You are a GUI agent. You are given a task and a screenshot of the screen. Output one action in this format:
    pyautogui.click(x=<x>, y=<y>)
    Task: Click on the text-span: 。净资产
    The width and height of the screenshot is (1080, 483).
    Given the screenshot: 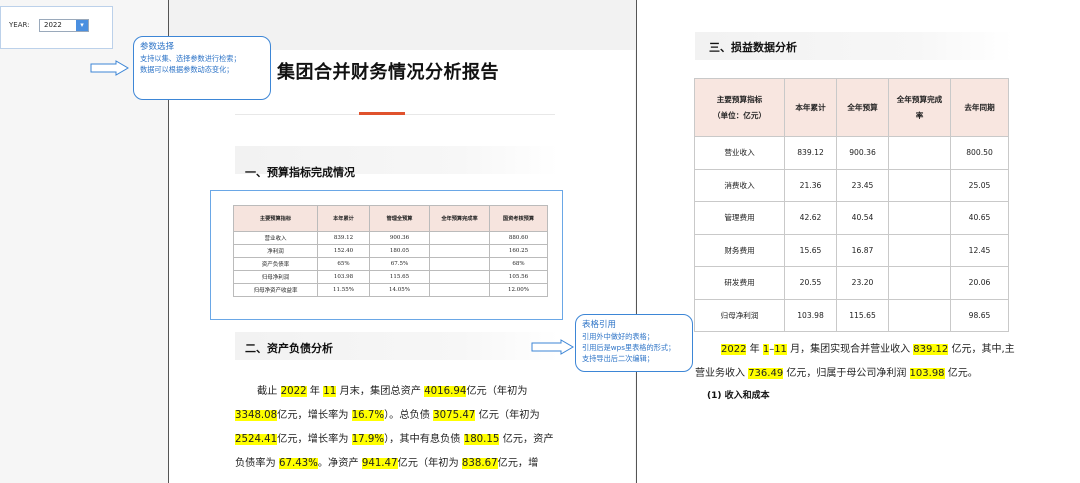 What is the action you would take?
    pyautogui.click(x=339, y=463)
    